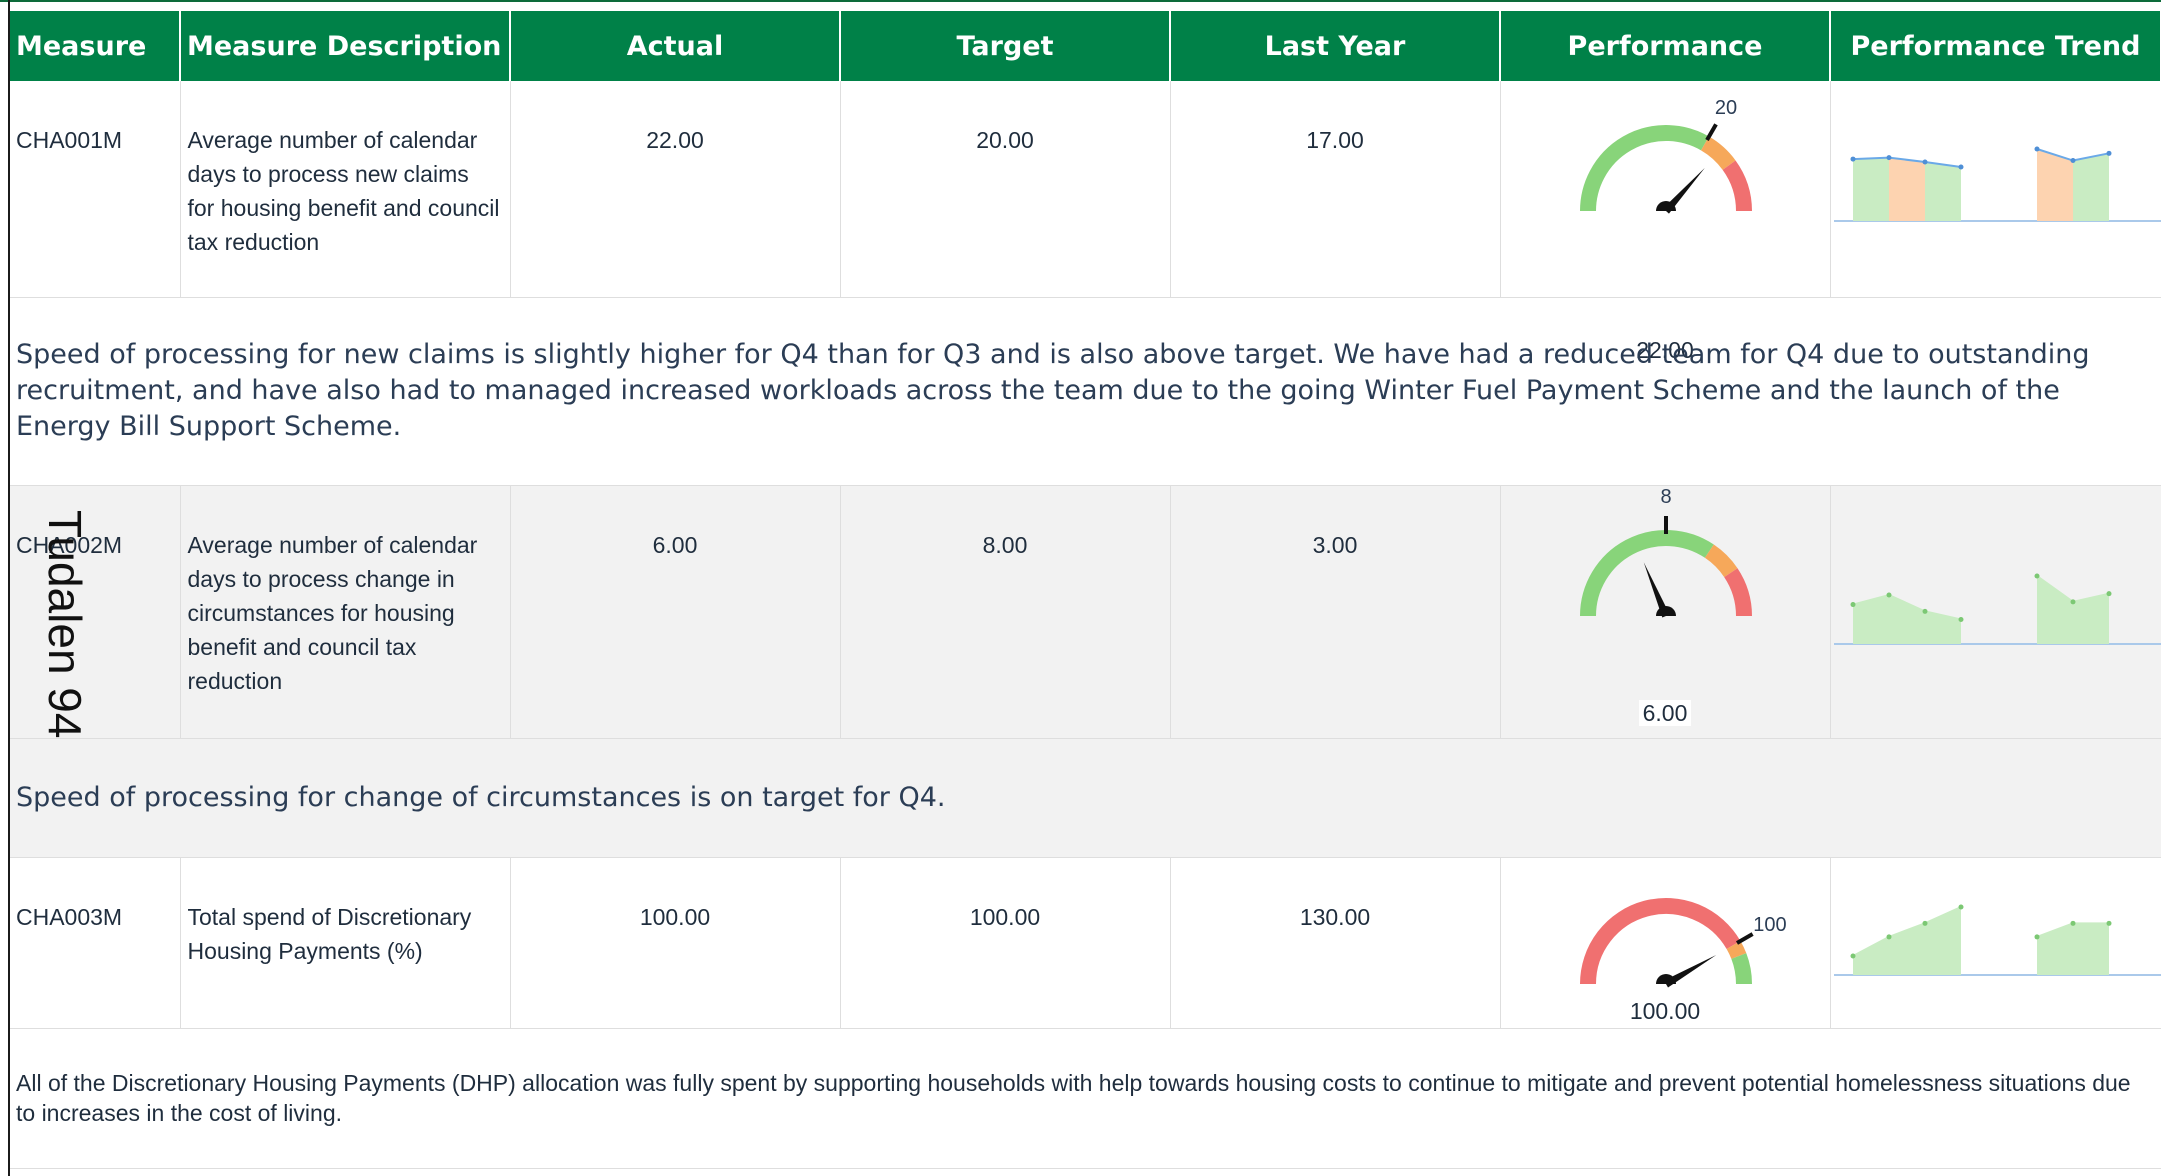 The image size is (2161, 1176). Describe the element at coordinates (95, 943) in the screenshot. I see `measure-code: CHA003M` at that location.